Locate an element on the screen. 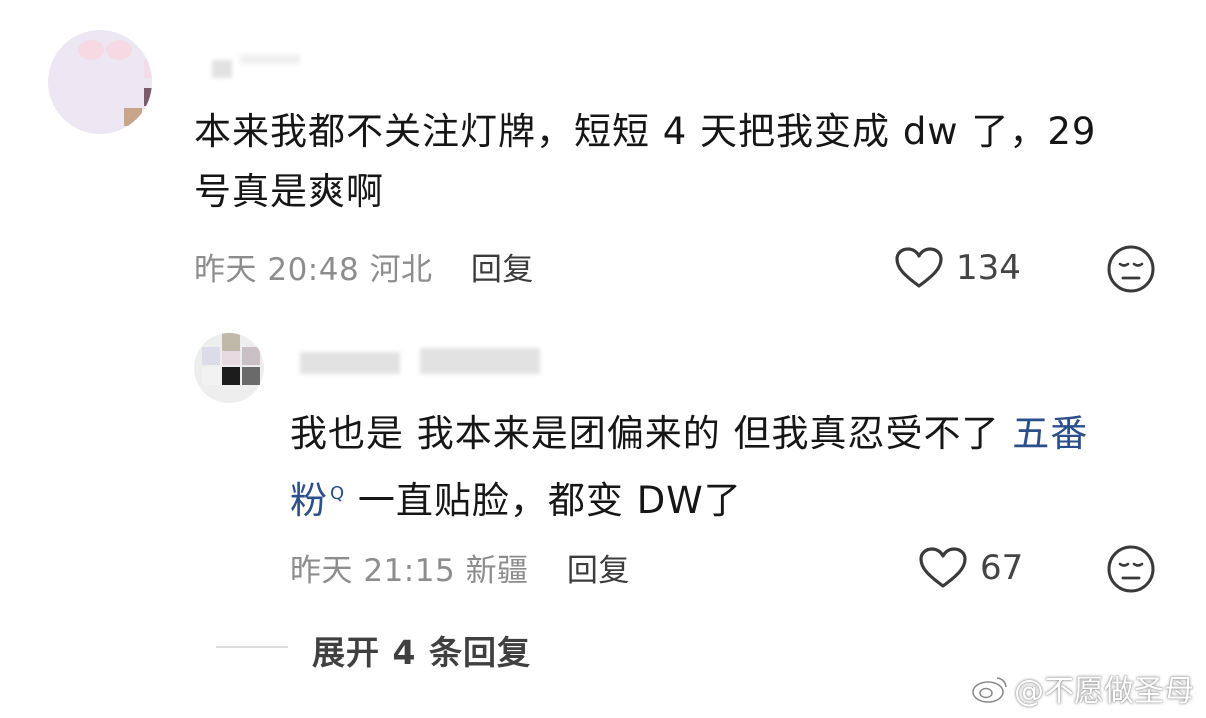  like-control: 67 is located at coordinates (970, 568).